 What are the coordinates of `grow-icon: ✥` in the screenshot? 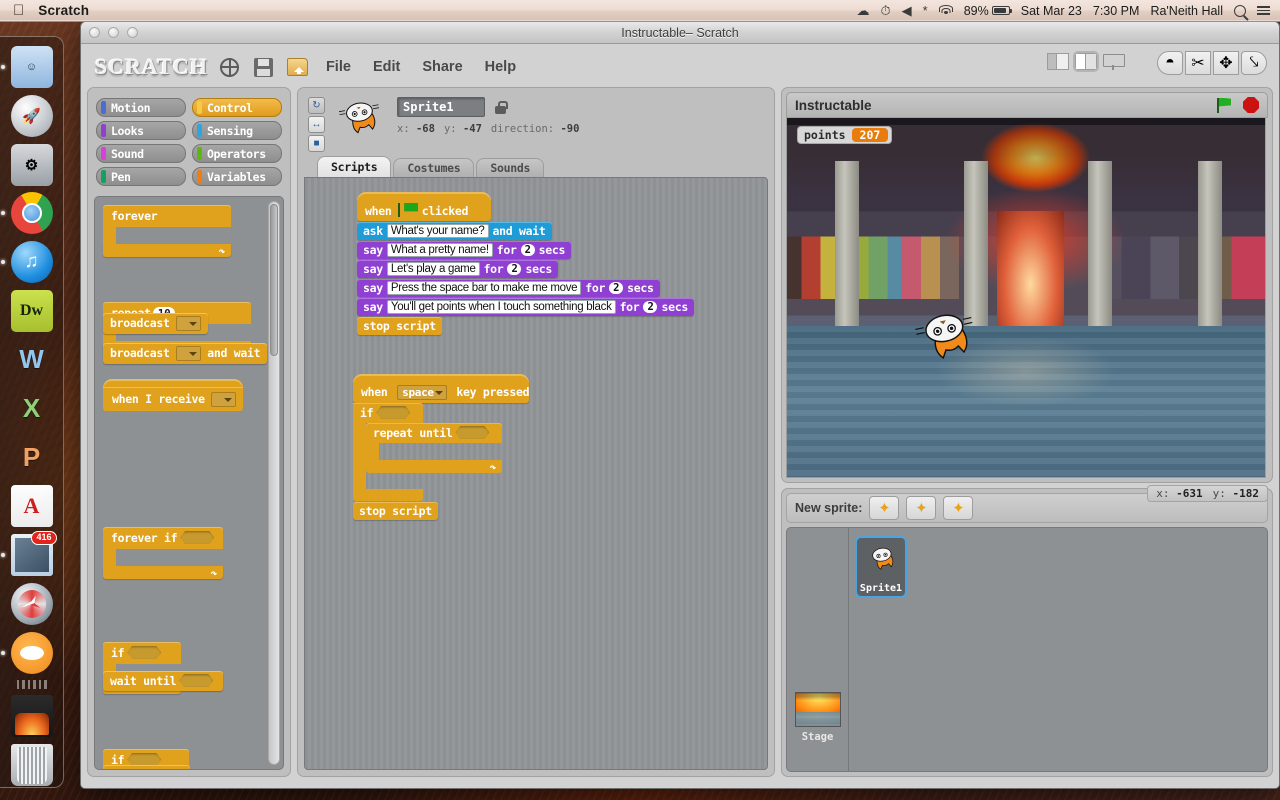 It's located at (1226, 63).